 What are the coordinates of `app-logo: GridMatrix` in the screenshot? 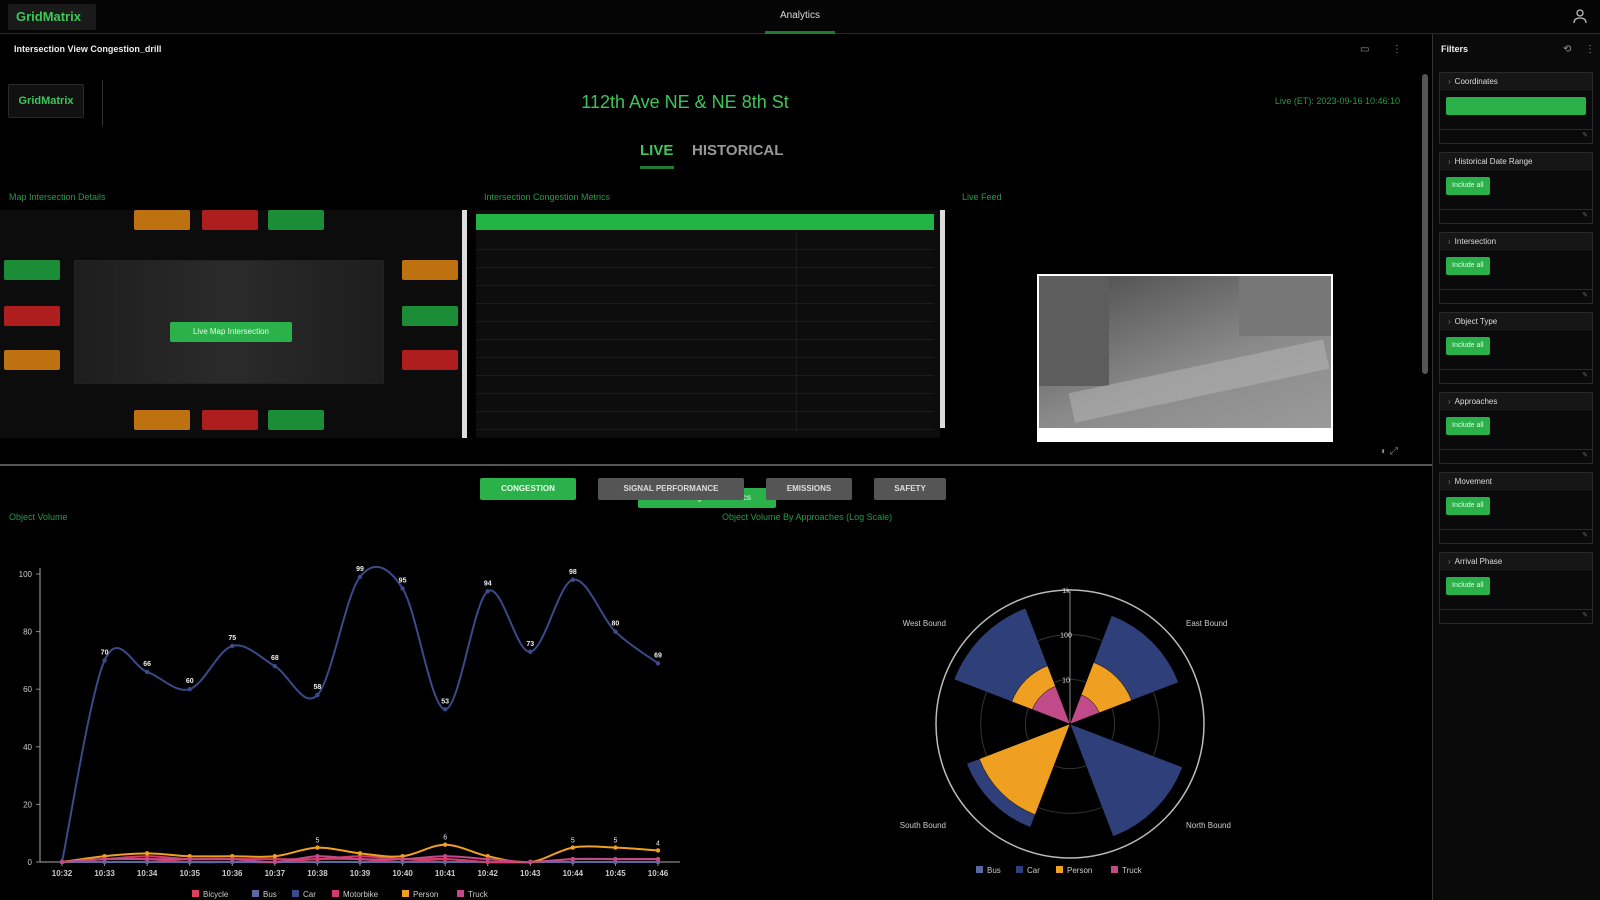 It's located at (52, 17).